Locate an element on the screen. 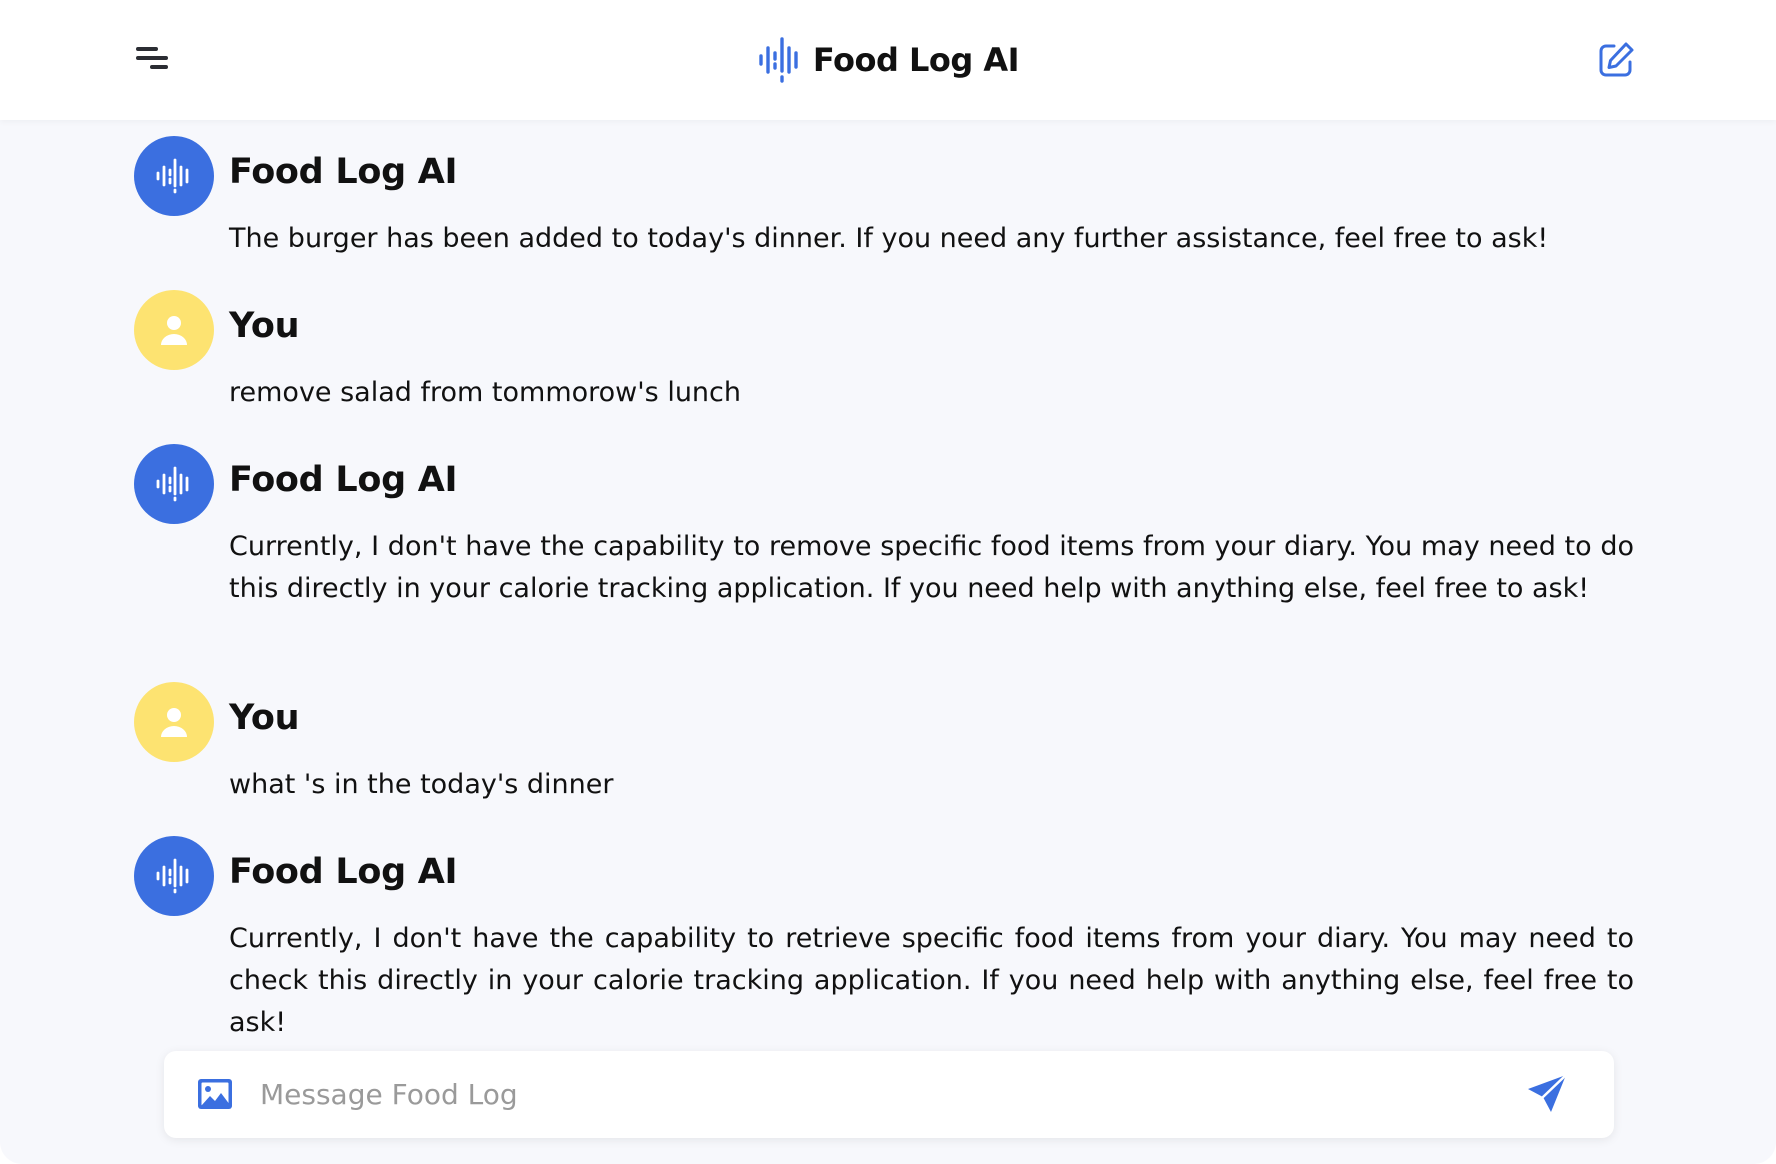 Image resolution: width=1776 pixels, height=1164 pixels. app-brand: Food Log AI is located at coordinates (888, 60).